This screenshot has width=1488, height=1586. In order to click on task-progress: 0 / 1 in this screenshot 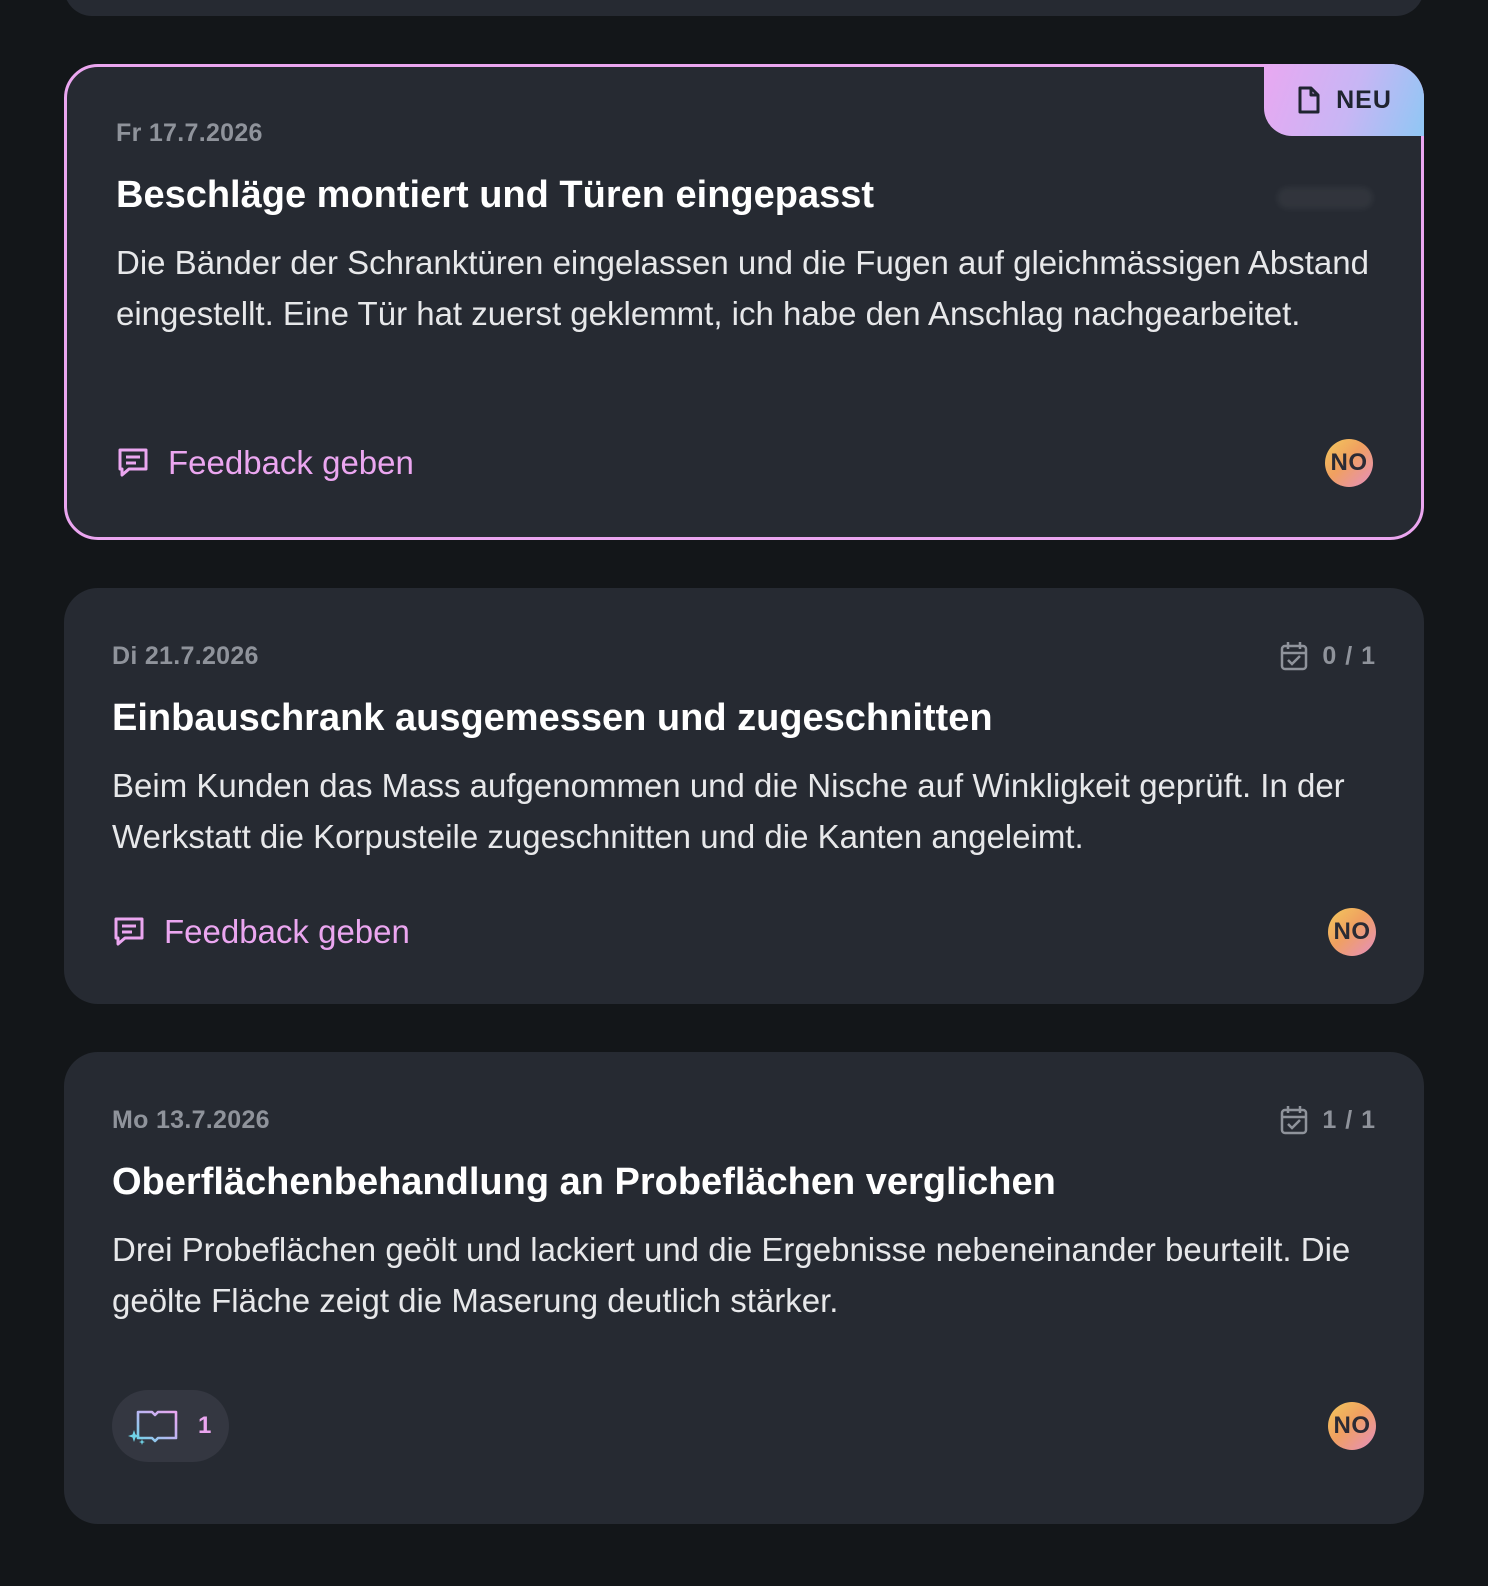, I will do `click(1328, 656)`.